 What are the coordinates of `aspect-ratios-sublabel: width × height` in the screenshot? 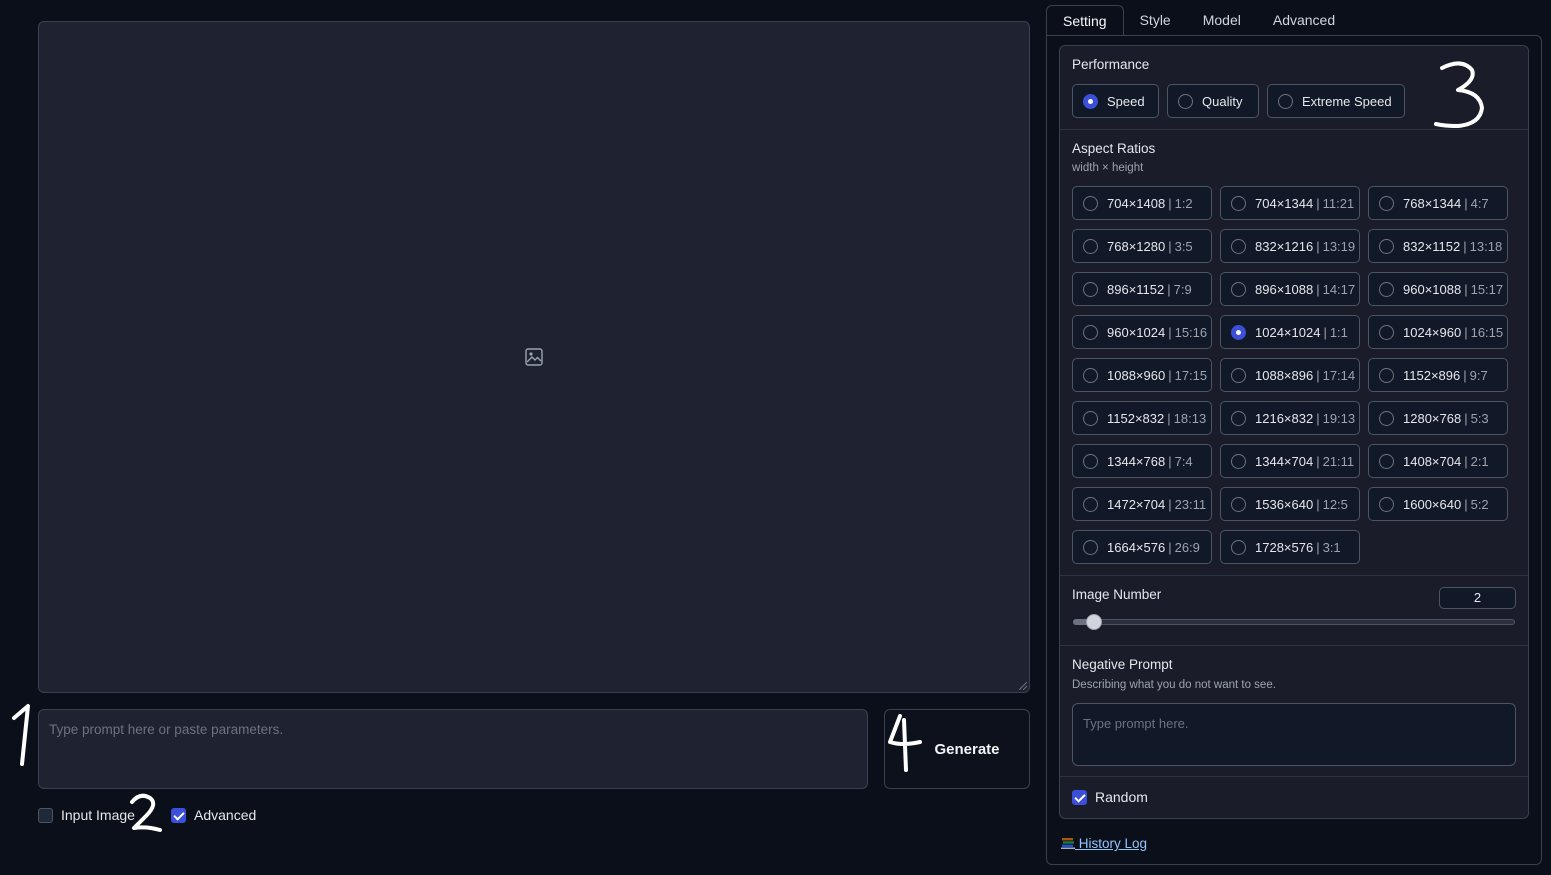 It's located at (1108, 168).